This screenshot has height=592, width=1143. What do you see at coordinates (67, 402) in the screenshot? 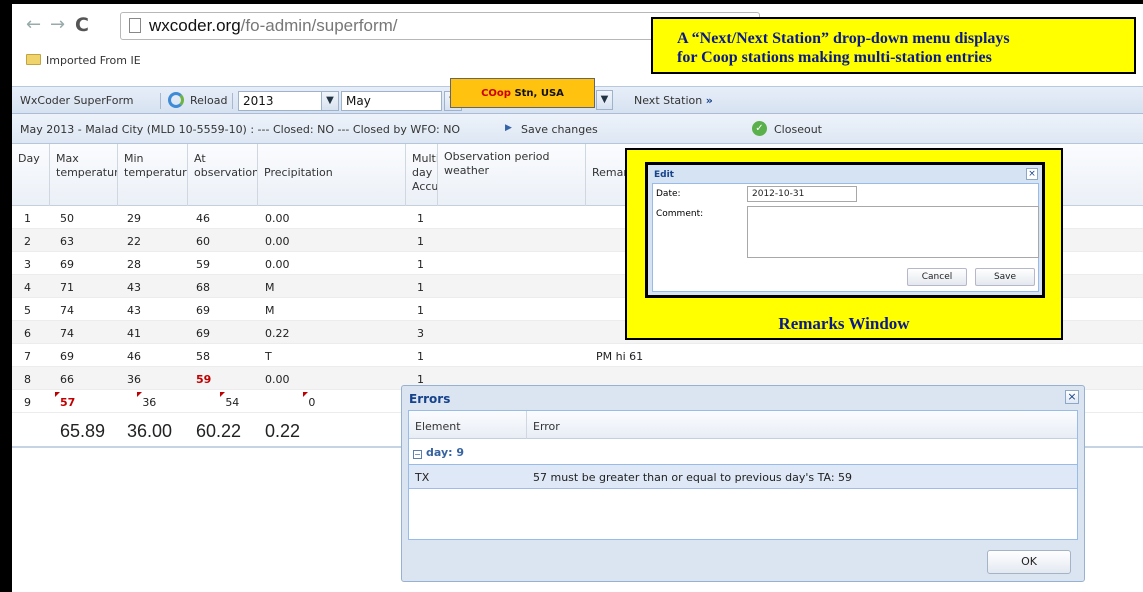
I see `cell-max-temp: 57` at bounding box center [67, 402].